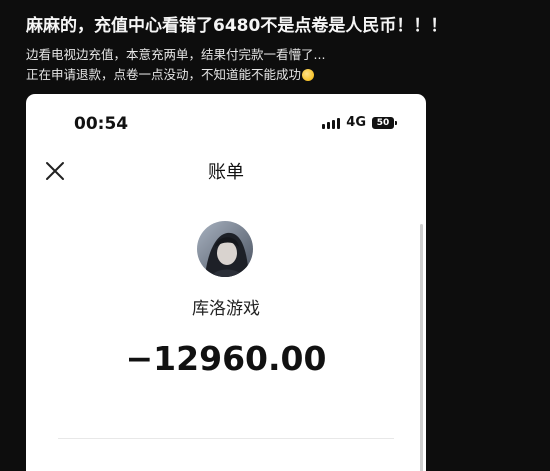 This screenshot has height=471, width=550. What do you see at coordinates (164, 74) in the screenshot?
I see `post-body-text: 正在申请退款，点卷一点没动，不知道能不能成功` at bounding box center [164, 74].